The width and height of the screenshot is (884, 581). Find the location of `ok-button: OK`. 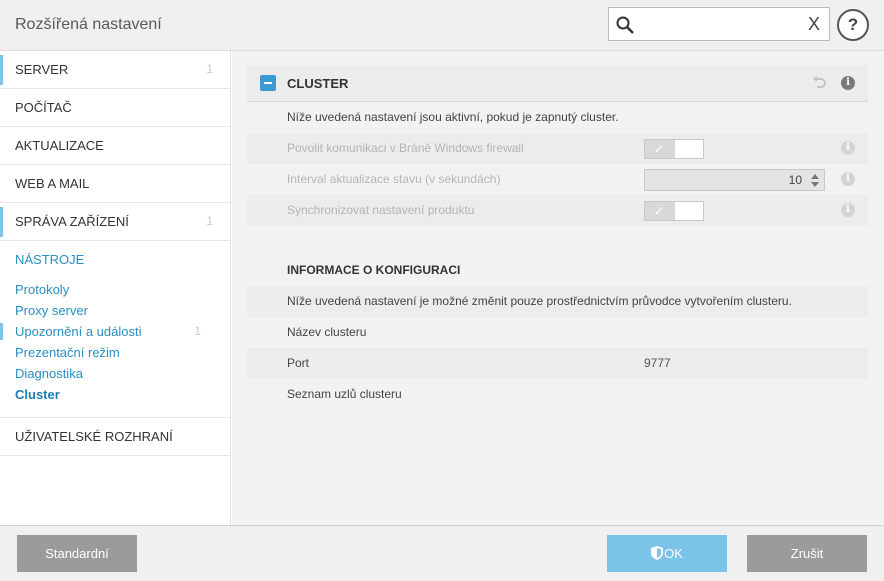

ok-button: OK is located at coordinates (667, 553).